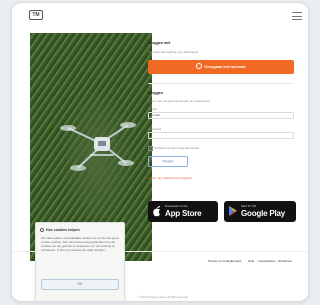  I want to click on app-store-label: App Store, so click(183, 213).